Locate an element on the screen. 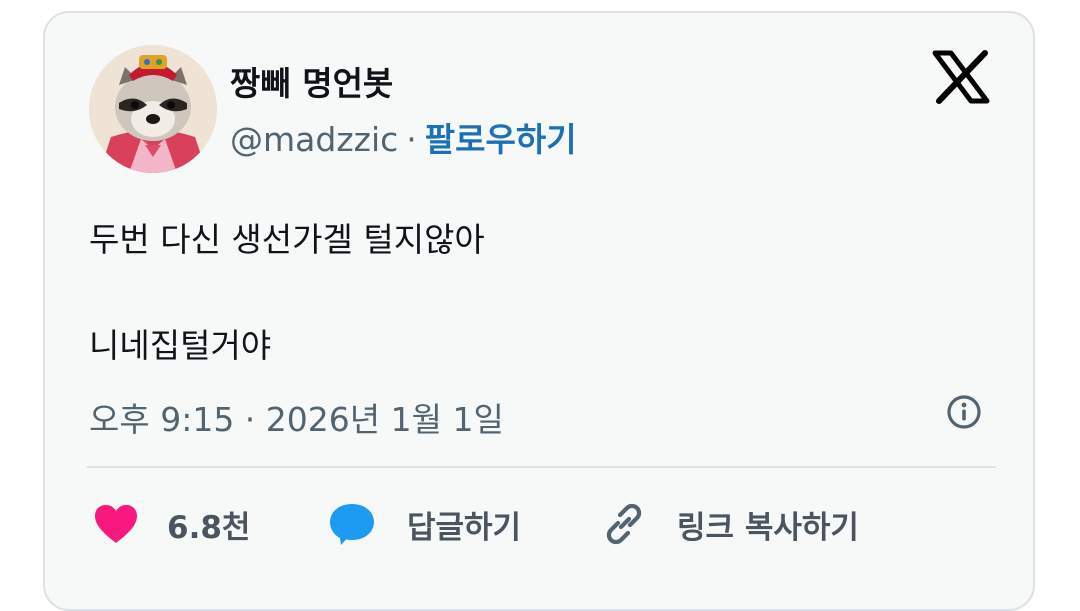 The width and height of the screenshot is (1080, 611). tweet-timestamp: 오후 9:15 · 2026년 1월 1일 is located at coordinates (296, 417).